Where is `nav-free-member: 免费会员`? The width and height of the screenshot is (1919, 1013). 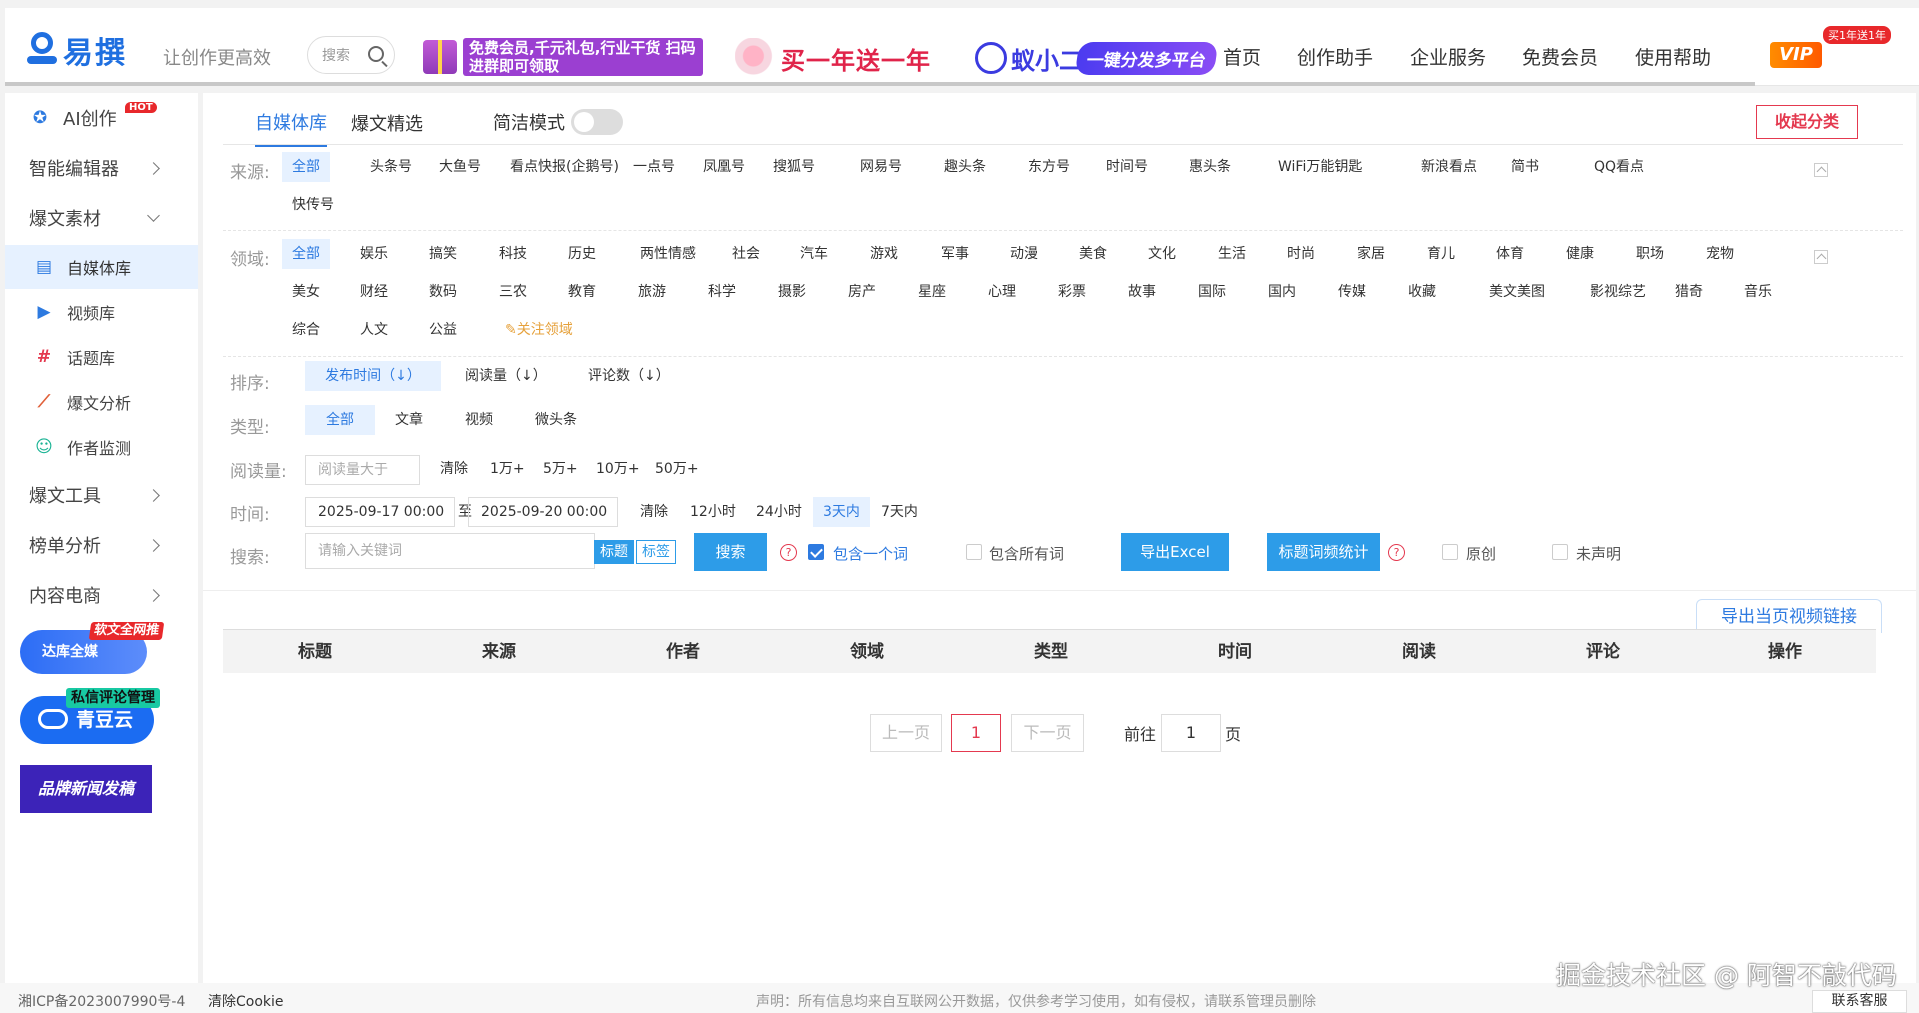 nav-free-member: 免费会员 is located at coordinates (1560, 56).